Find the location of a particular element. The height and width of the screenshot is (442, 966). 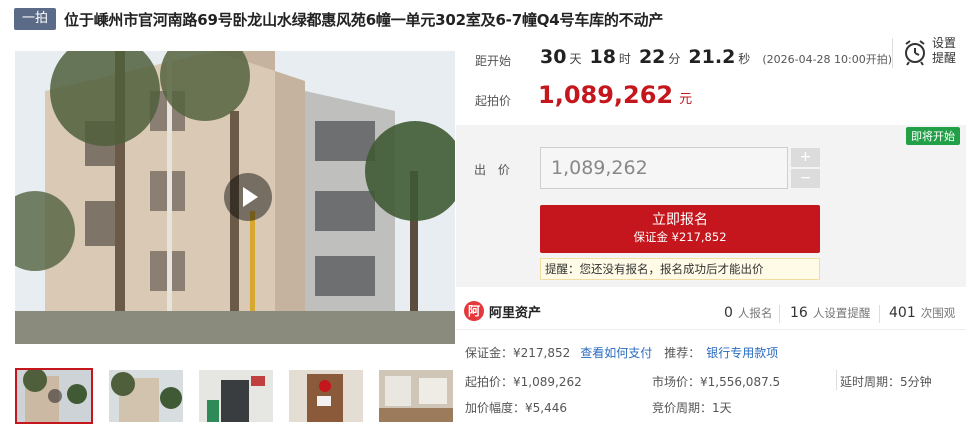

how-to-pay-link: 查看如何支付 is located at coordinates (616, 352).